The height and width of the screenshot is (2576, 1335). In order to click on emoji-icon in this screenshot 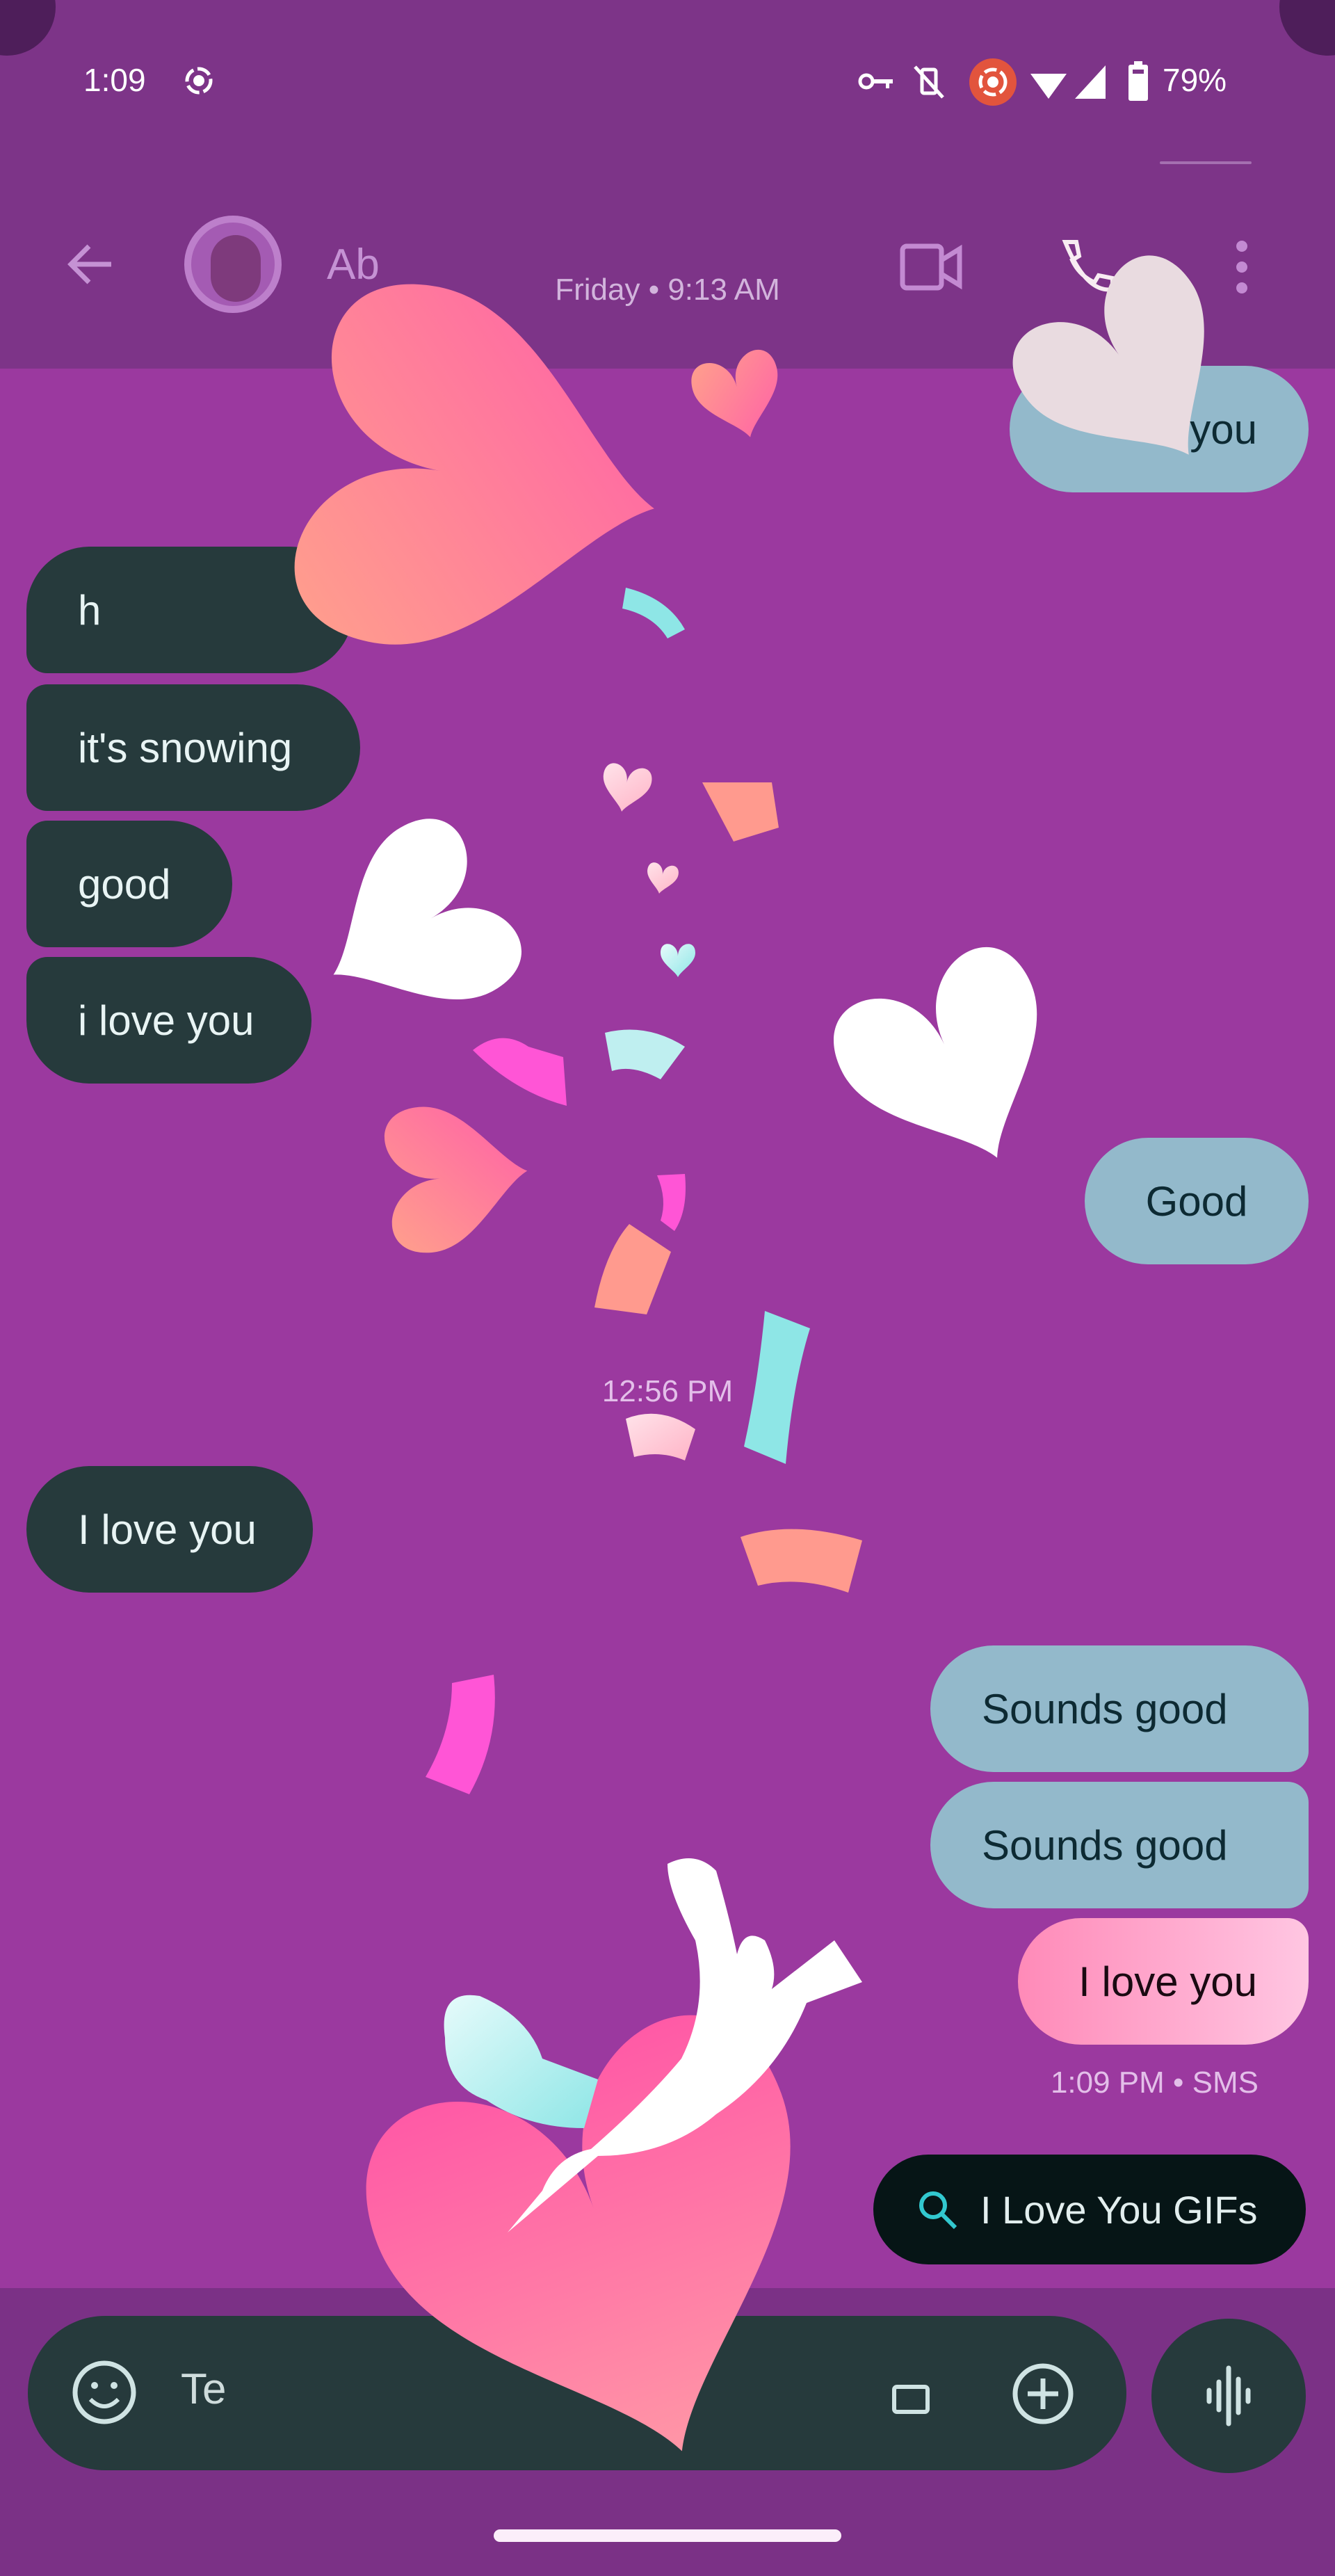, I will do `click(104, 2392)`.